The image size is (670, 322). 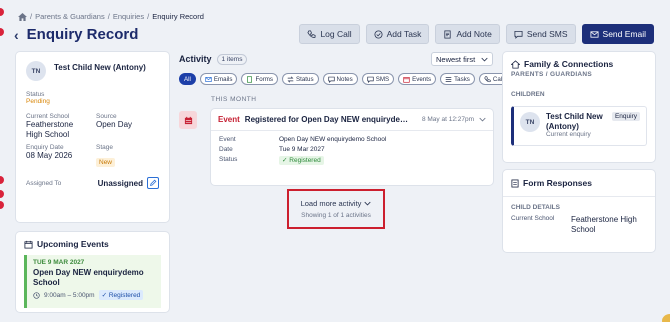 What do you see at coordinates (447, 119) in the screenshot?
I see `activity-date: 8 May at 12:27pm` at bounding box center [447, 119].